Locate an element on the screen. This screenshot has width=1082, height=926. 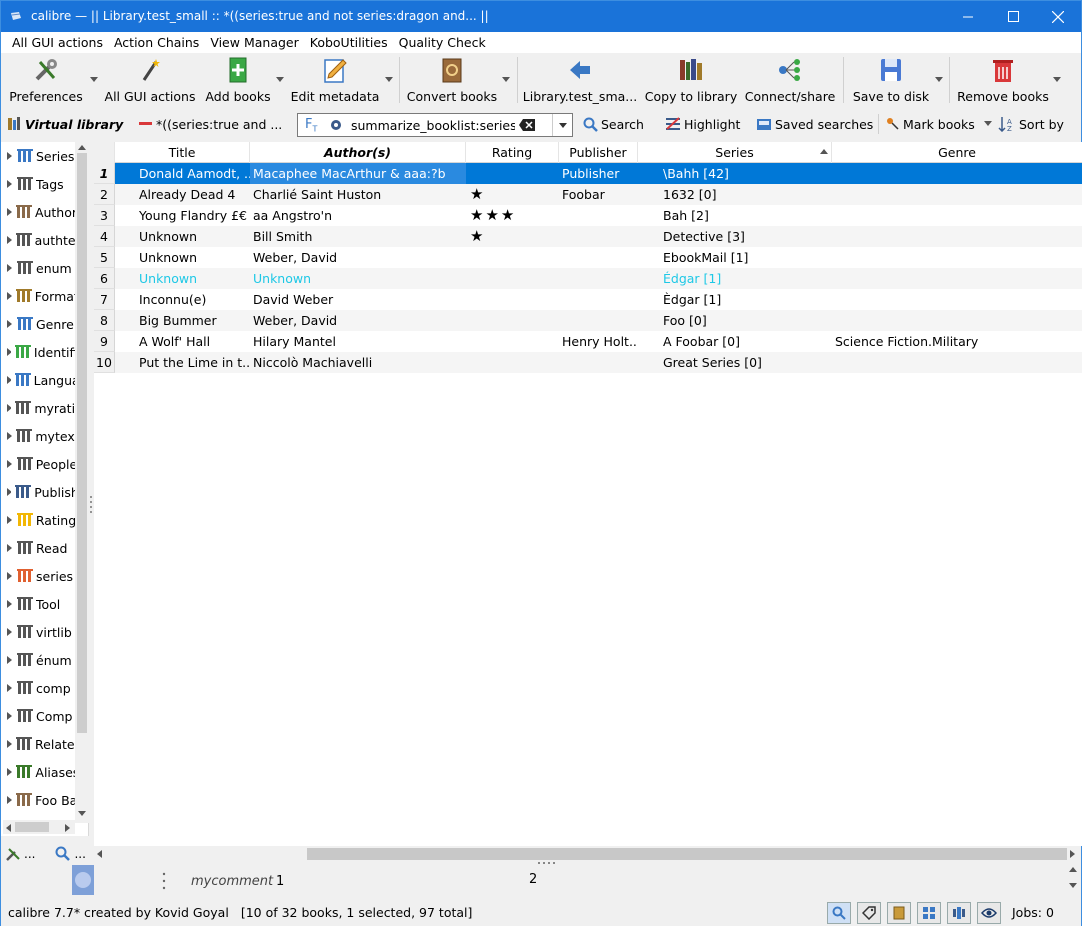
table-cell-rating: ★★★ is located at coordinates (512, 215).